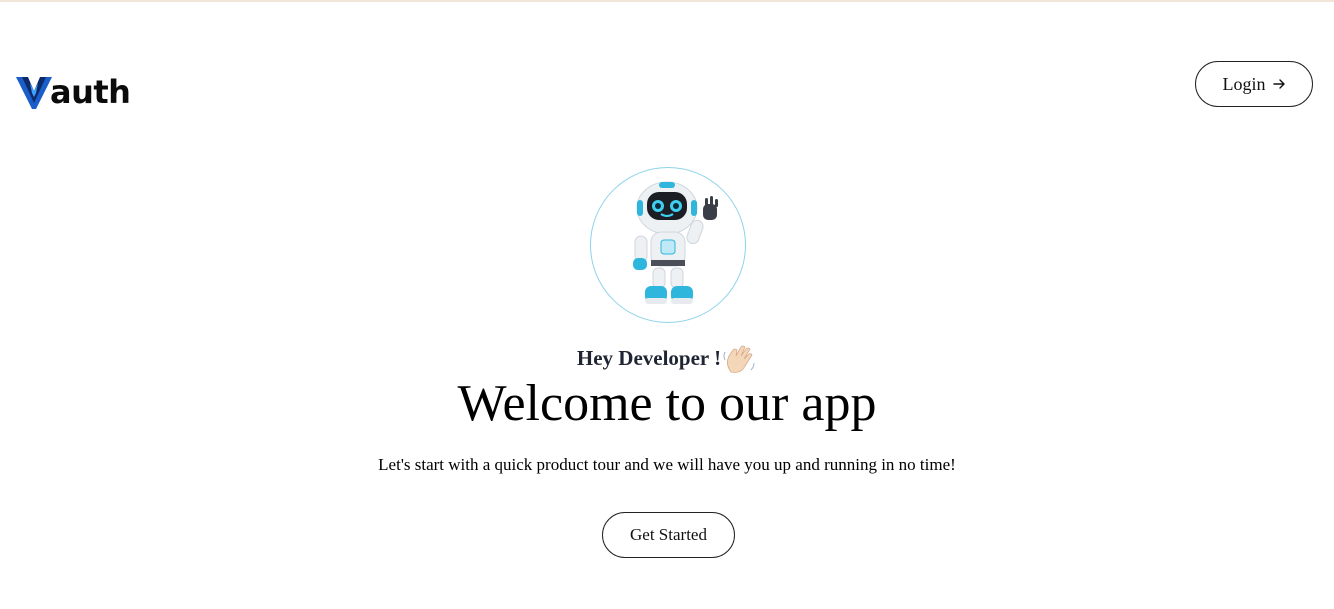  I want to click on logo-text: auth, so click(90, 92).